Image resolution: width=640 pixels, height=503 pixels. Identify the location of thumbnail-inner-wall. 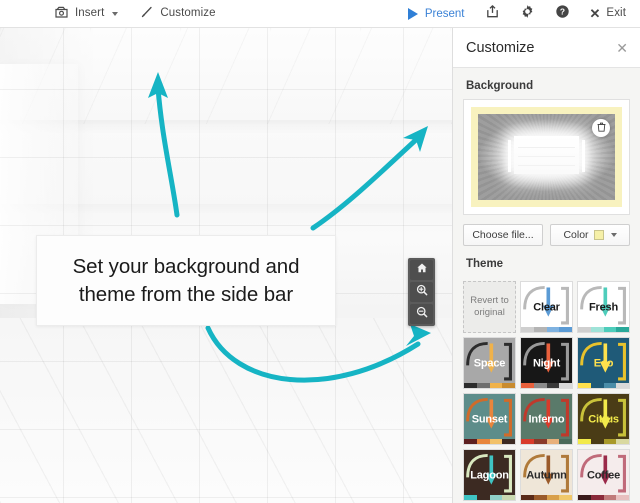
(546, 155).